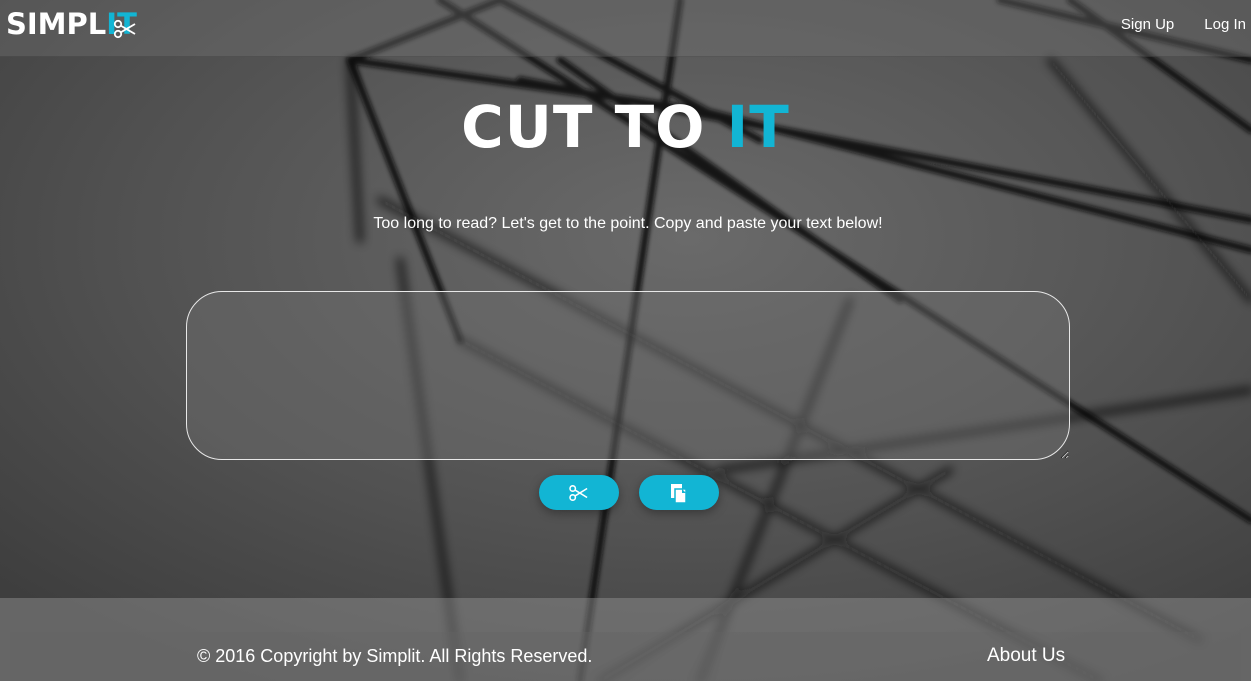 This screenshot has height=681, width=1251. I want to click on logo-text-main: SIMPL, so click(56, 24).